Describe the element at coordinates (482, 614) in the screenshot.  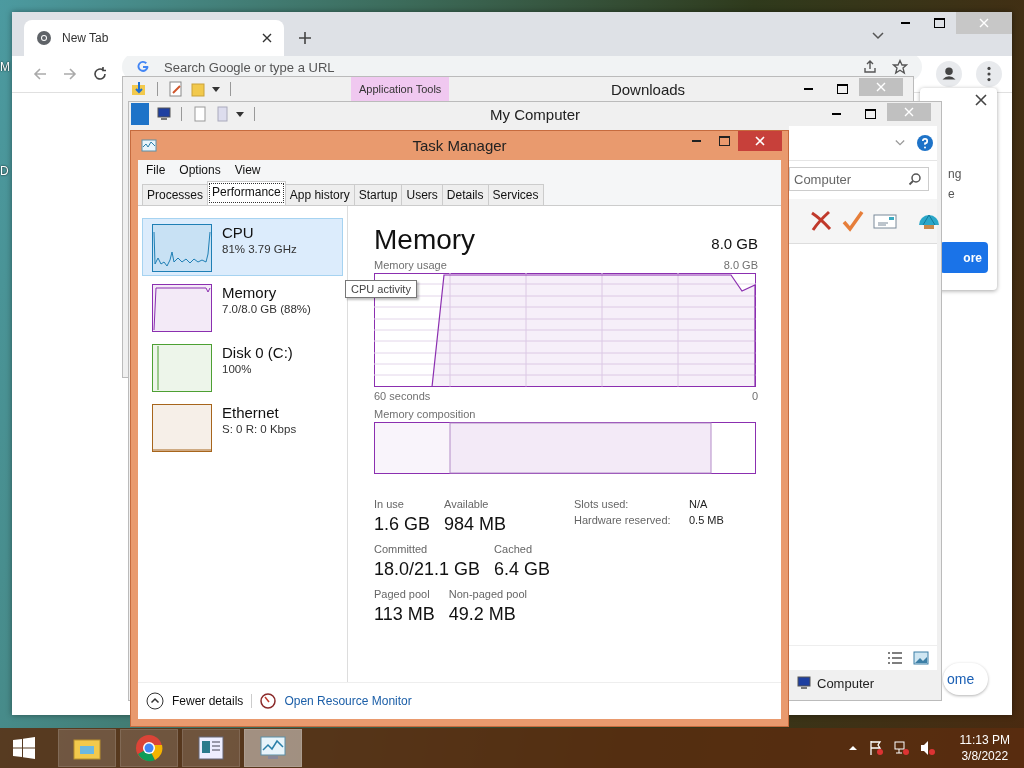
I see `stat-value: 49.2 MB` at that location.